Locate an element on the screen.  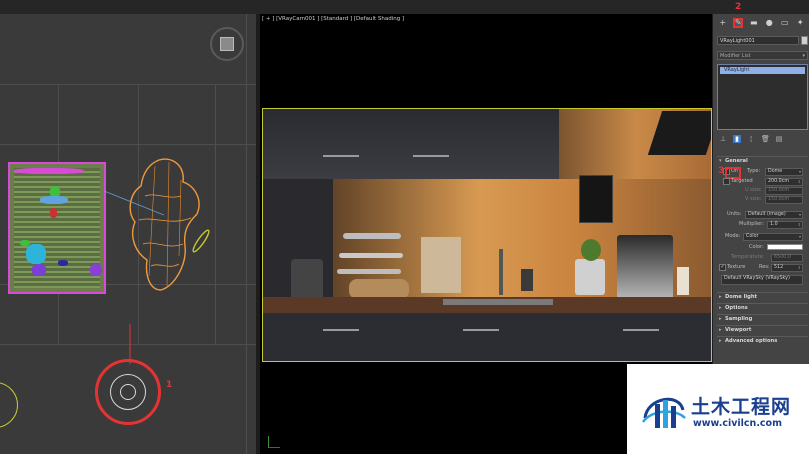
res-field: 512 ⇕ is located at coordinates (787, 267).